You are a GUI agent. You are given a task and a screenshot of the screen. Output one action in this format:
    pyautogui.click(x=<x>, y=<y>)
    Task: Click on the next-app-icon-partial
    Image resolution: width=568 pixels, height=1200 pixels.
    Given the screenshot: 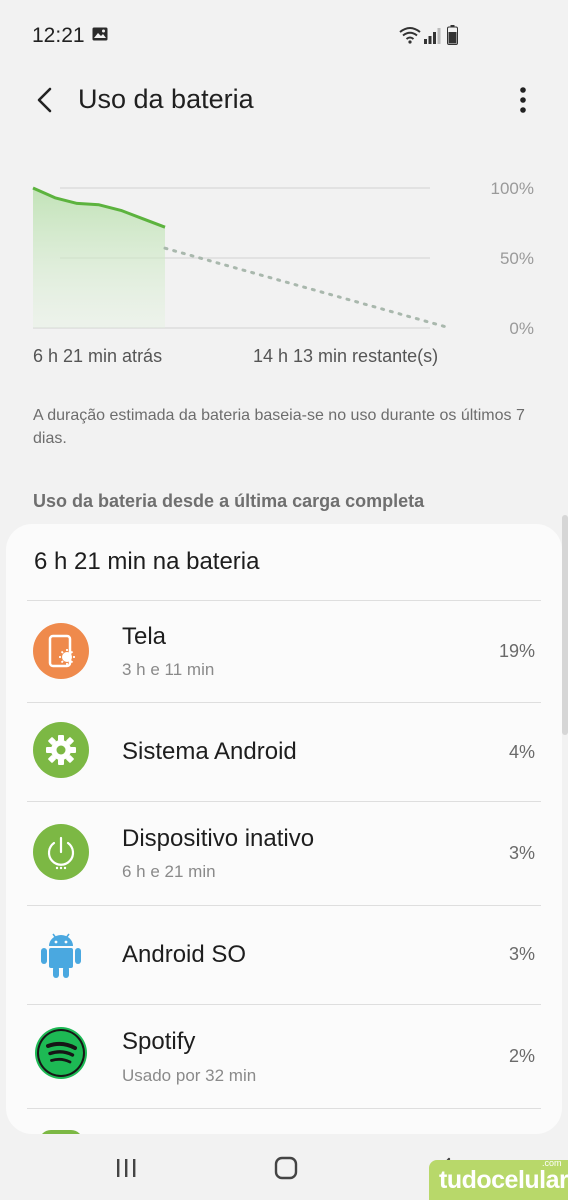 What is the action you would take?
    pyautogui.click(x=61, y=1132)
    